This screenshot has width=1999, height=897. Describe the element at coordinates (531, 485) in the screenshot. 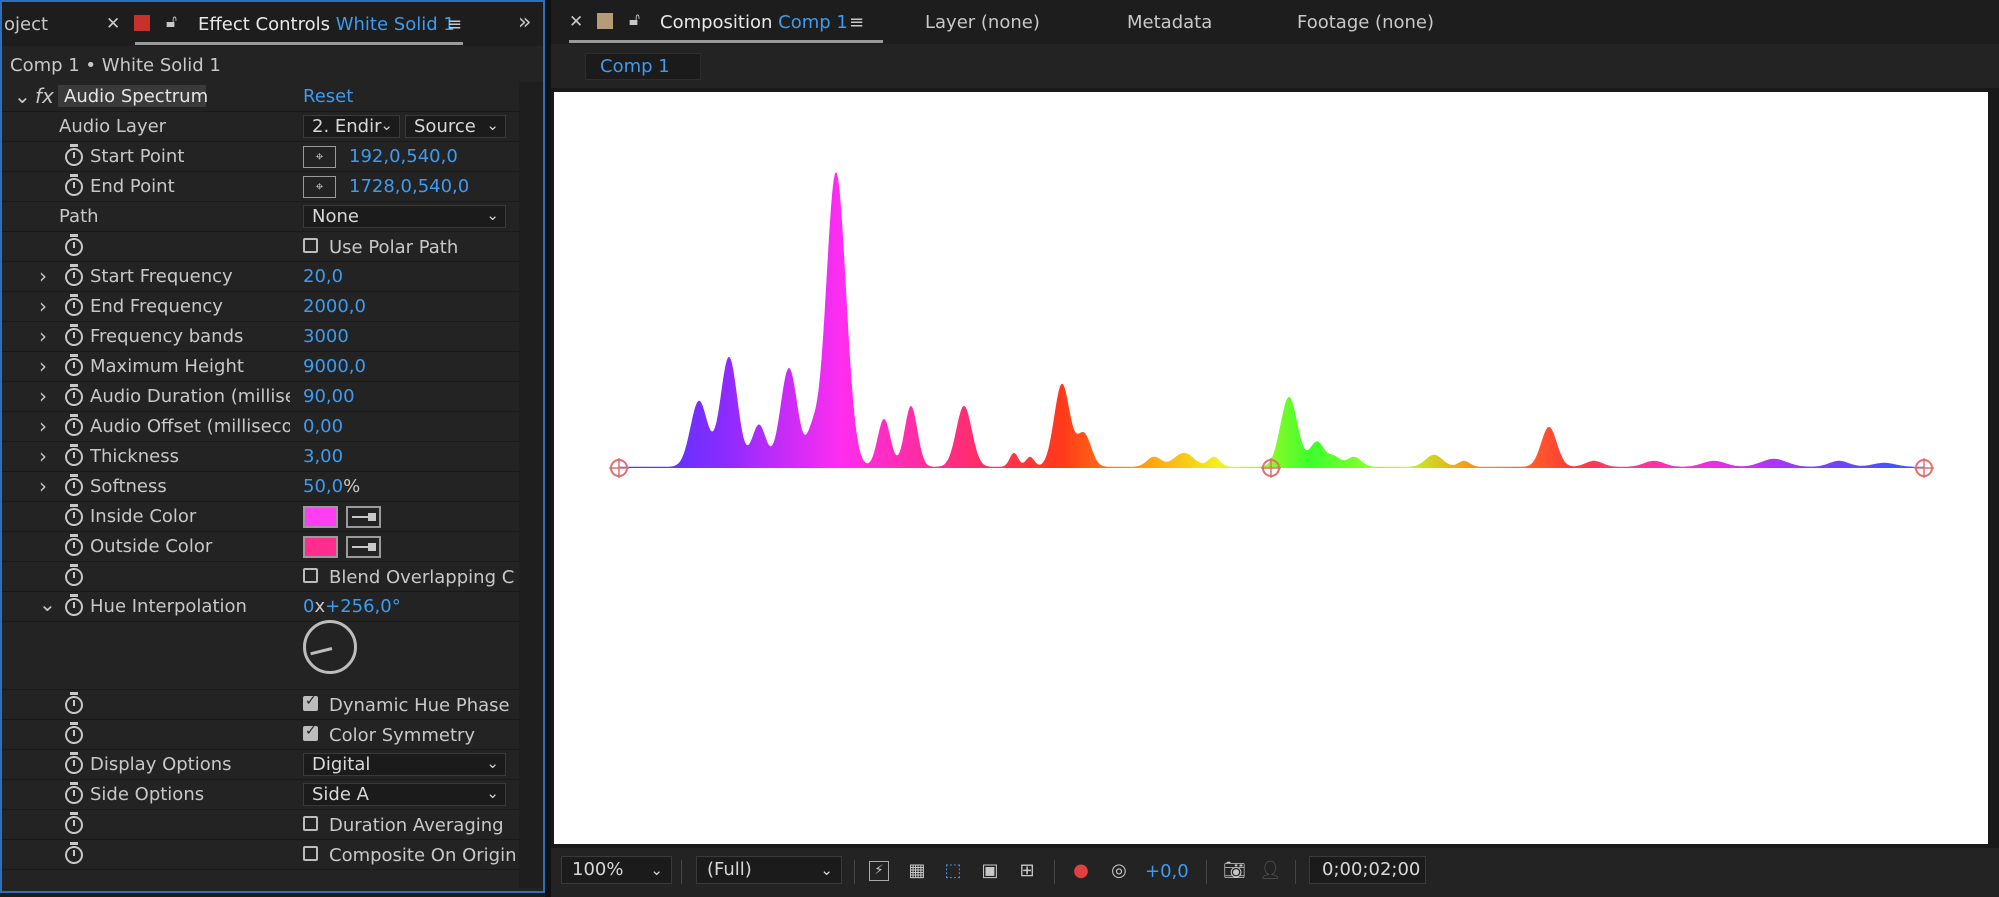

I see `scrollbar` at that location.